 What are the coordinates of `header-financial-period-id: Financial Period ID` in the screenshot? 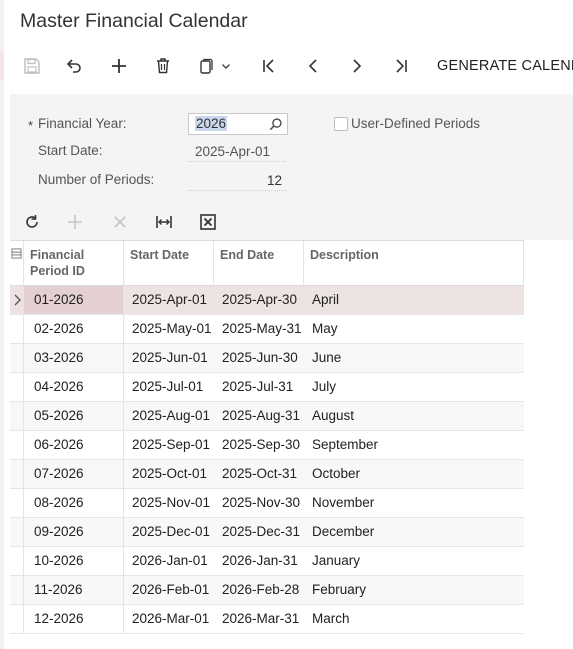 It's located at (74, 263).